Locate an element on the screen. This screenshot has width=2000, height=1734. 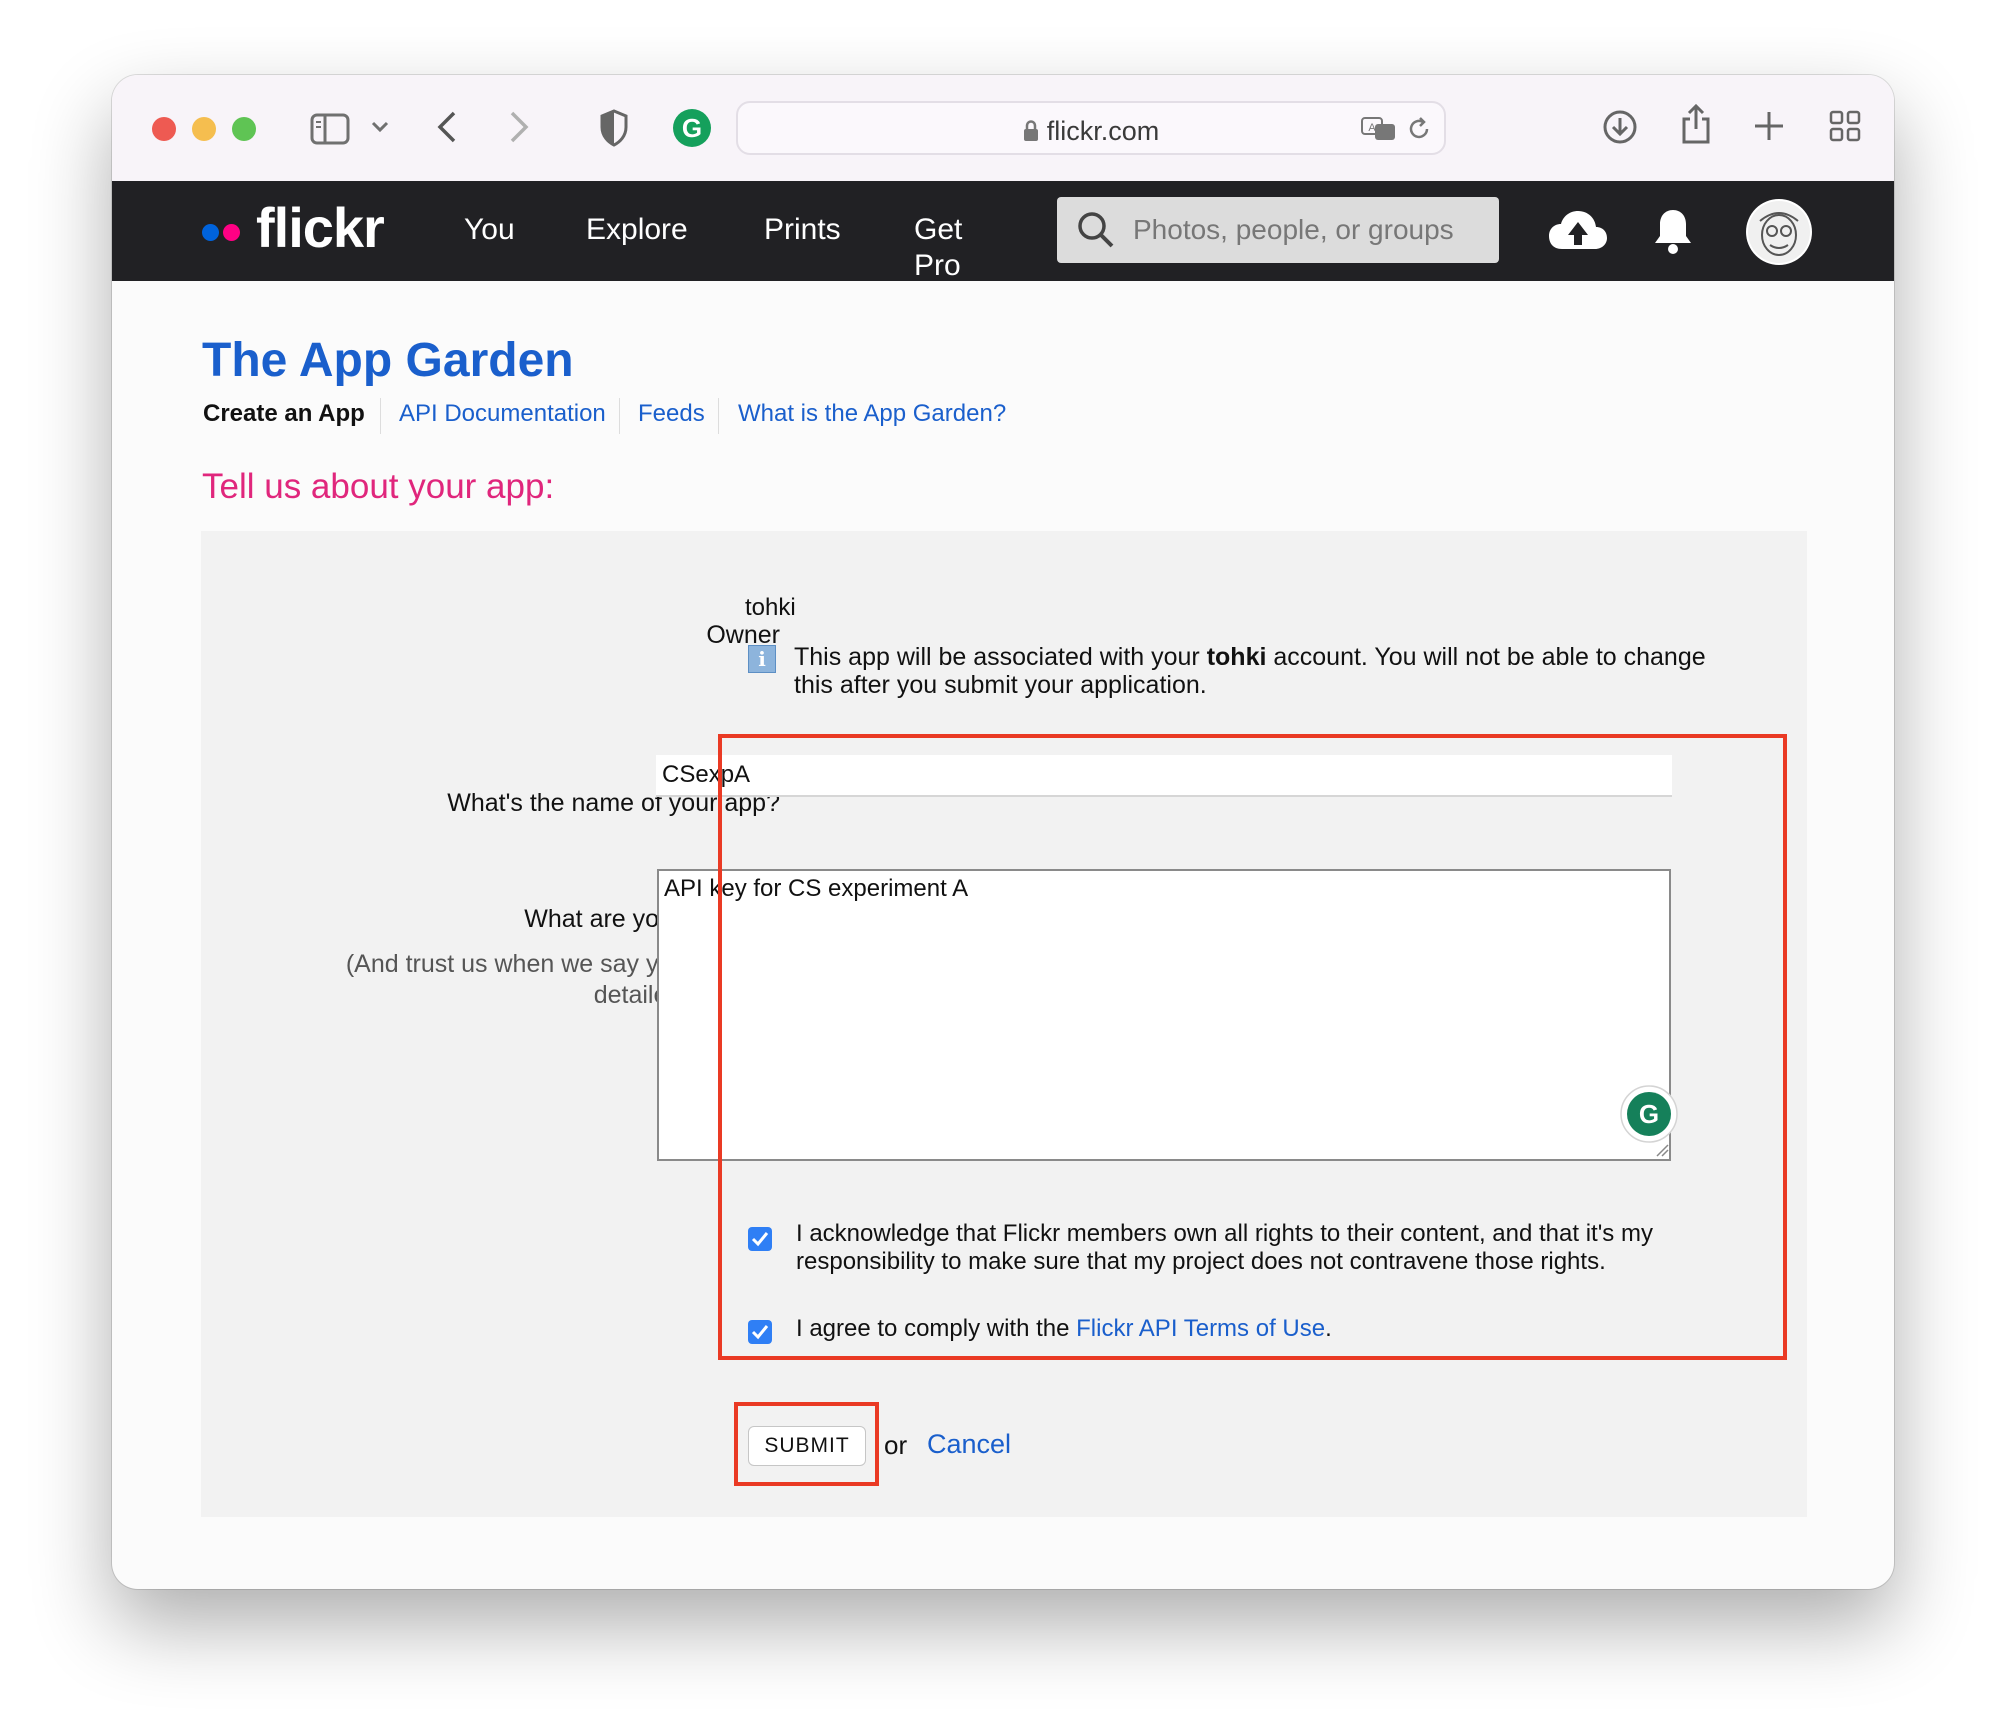
annotation-highlight-submit is located at coordinates (806, 1444).